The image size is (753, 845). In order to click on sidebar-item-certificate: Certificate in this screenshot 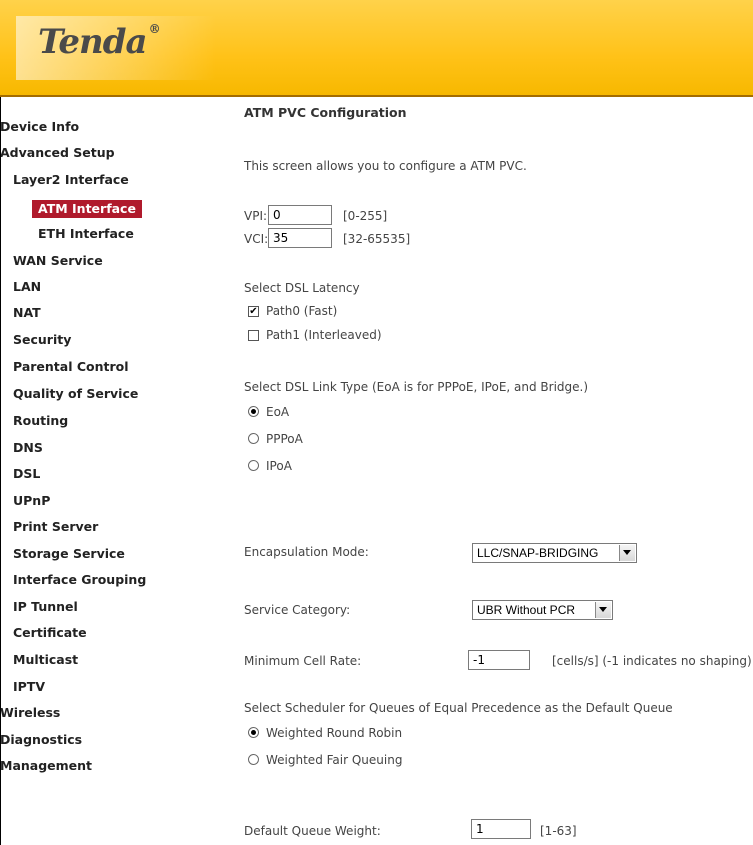, I will do `click(50, 633)`.